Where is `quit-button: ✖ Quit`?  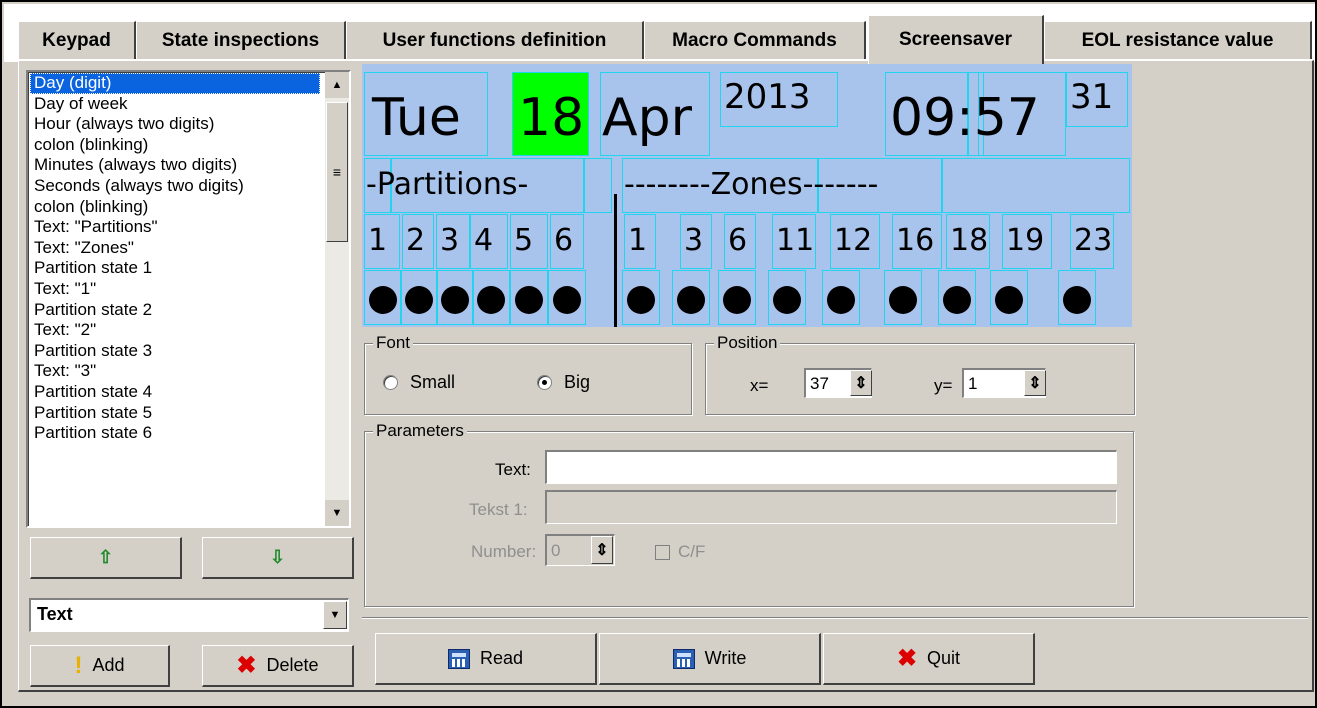
quit-button: ✖ Quit is located at coordinates (929, 659).